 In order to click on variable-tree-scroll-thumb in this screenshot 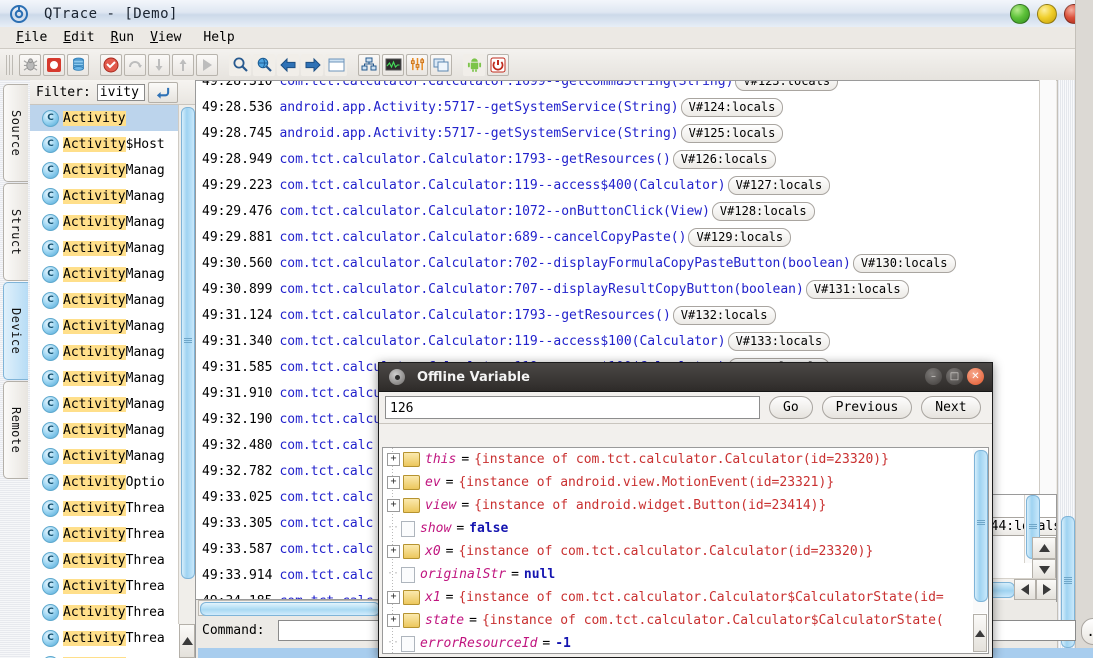, I will do `click(981, 526)`.